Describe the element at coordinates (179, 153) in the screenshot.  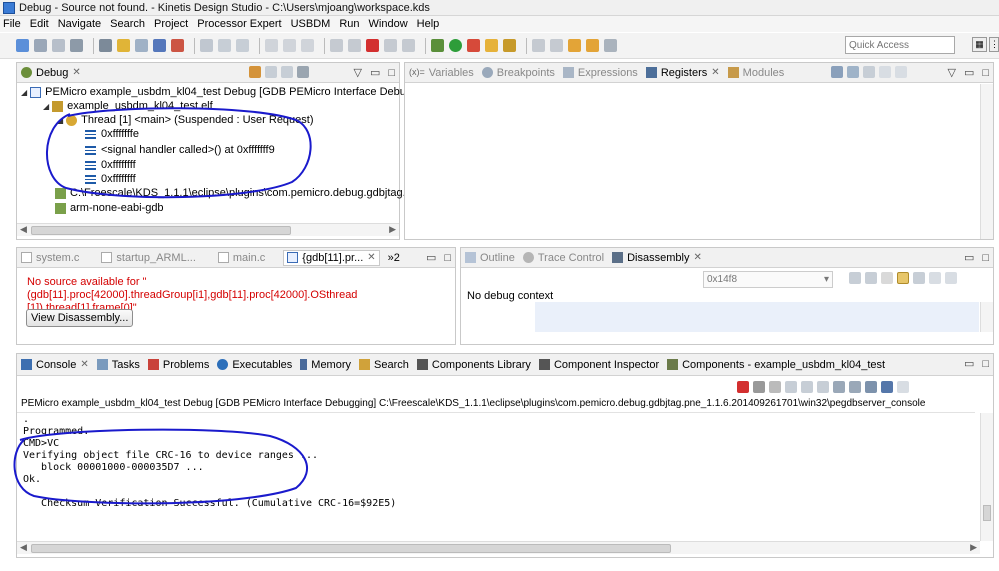
I see `annotation-circle-stack` at that location.